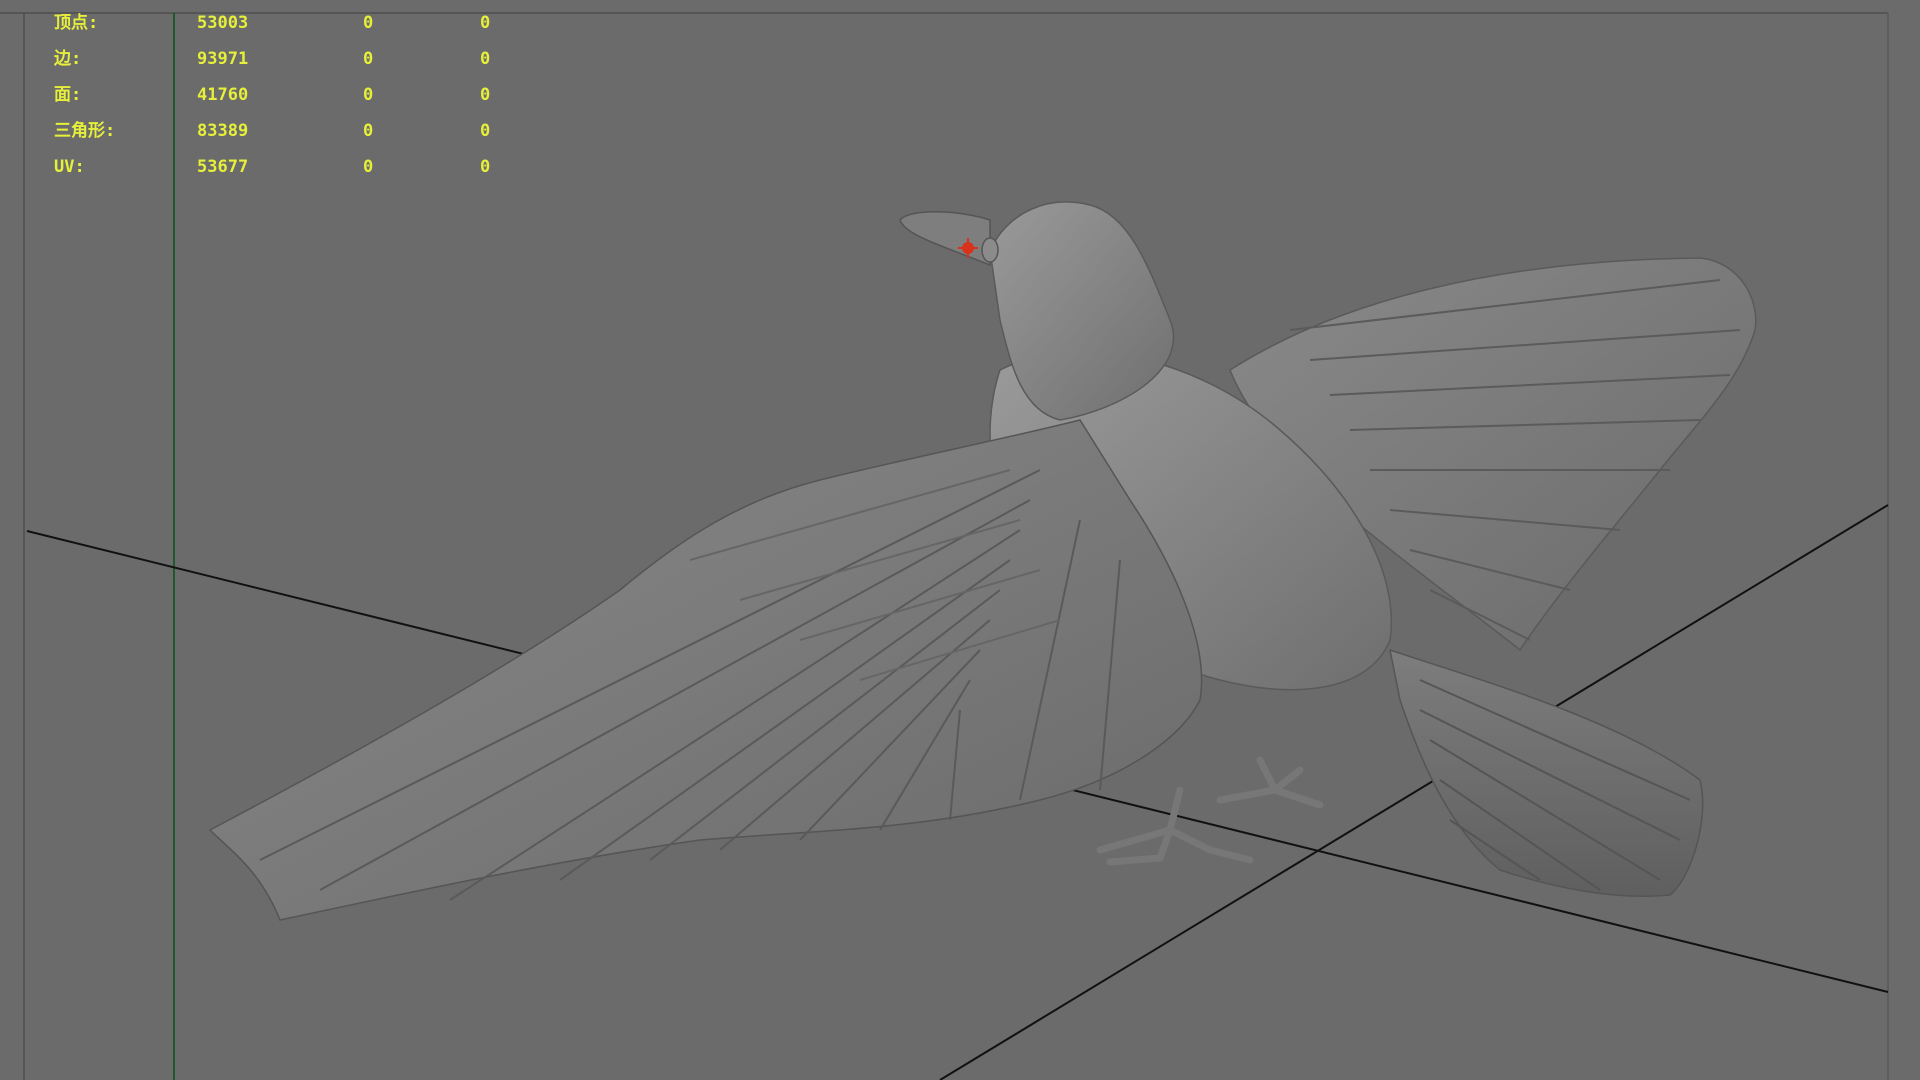 The image size is (1920, 1080). I want to click on hud-row-uvs: UV: 53677 0 0, so click(280, 167).